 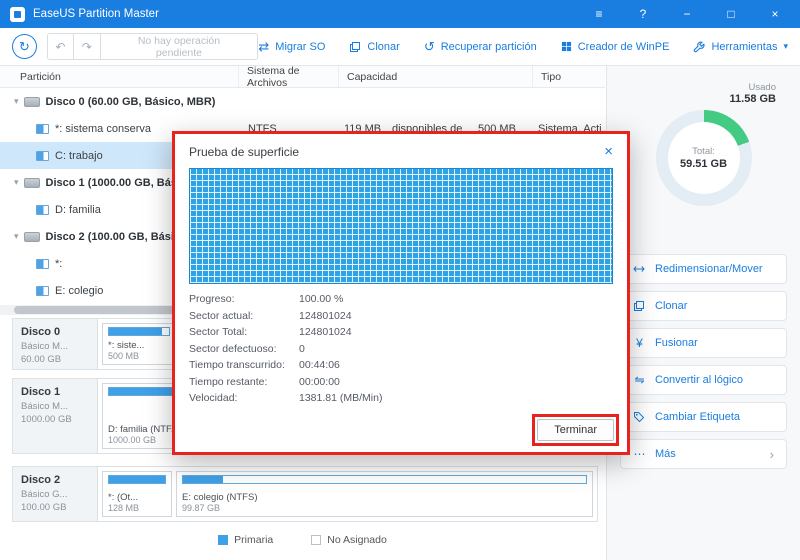 What do you see at coordinates (568, 76) in the screenshot?
I see `column-type: Tipo` at bounding box center [568, 76].